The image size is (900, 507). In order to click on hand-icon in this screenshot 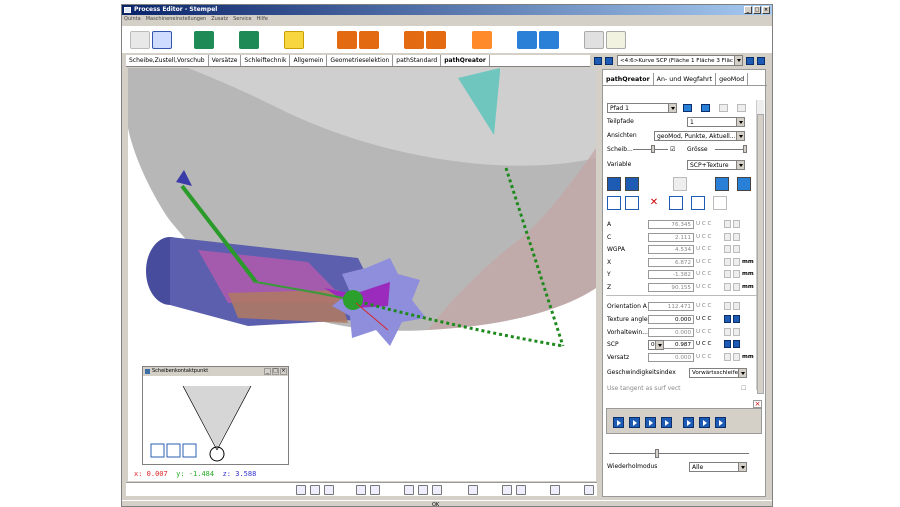, I will do `click(189, 450)`.